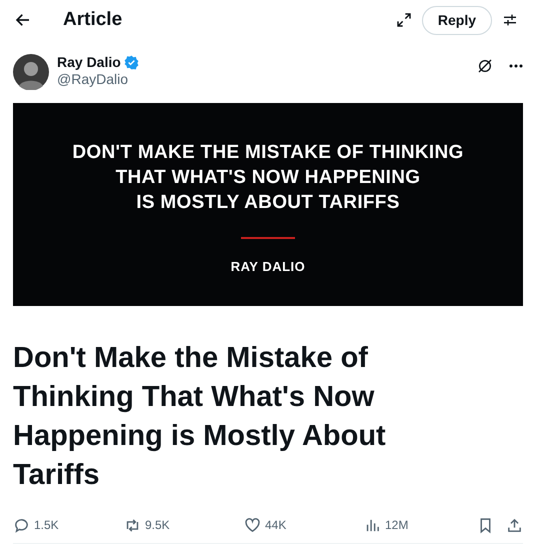 The width and height of the screenshot is (536, 544). Describe the element at coordinates (510, 20) in the screenshot. I see `settings-icon` at that location.